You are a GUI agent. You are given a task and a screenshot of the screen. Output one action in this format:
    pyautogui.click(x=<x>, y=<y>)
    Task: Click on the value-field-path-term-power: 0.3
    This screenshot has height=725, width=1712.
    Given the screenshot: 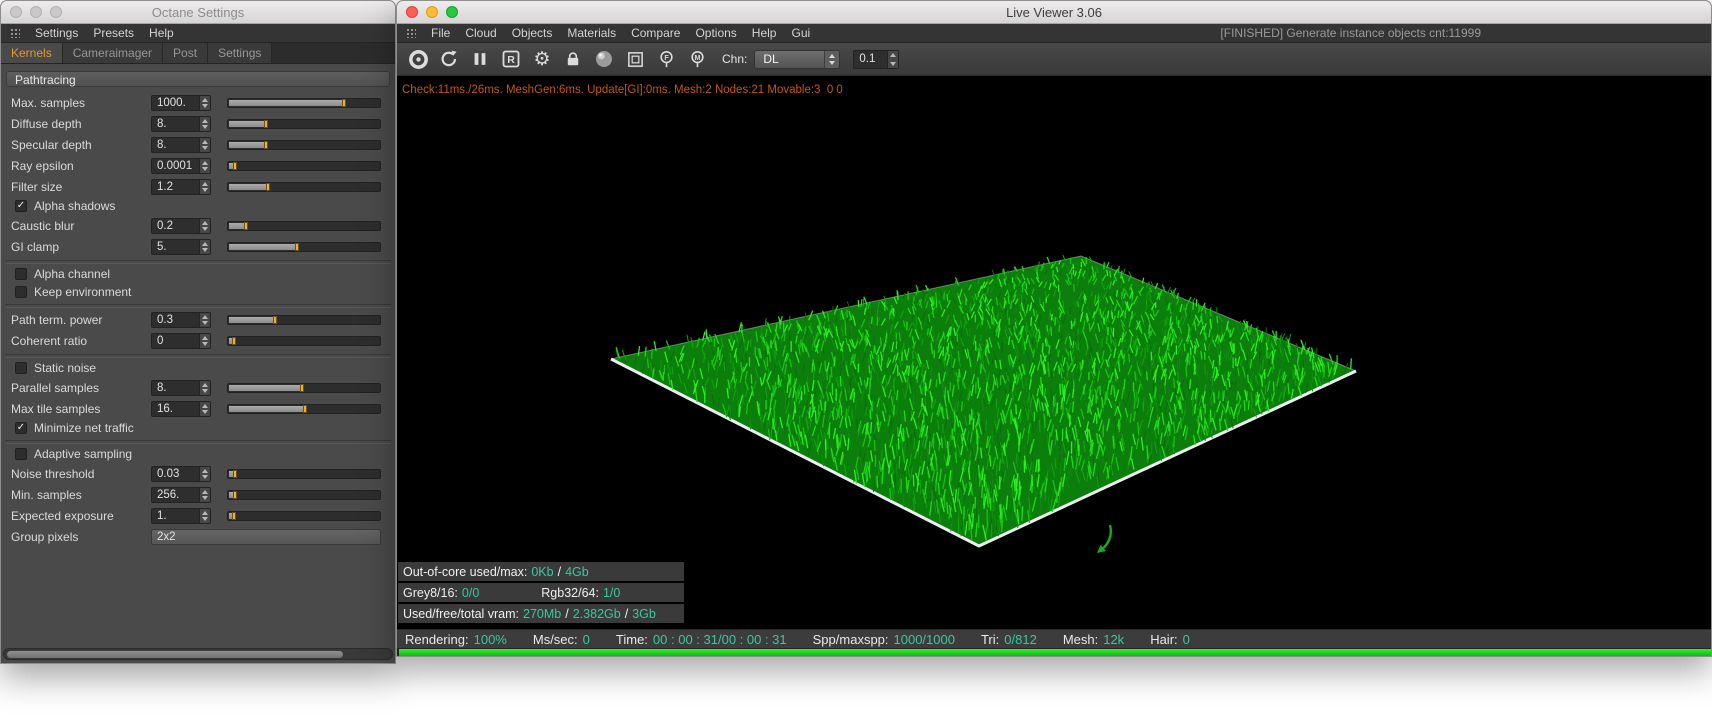 What is the action you would take?
    pyautogui.click(x=181, y=319)
    